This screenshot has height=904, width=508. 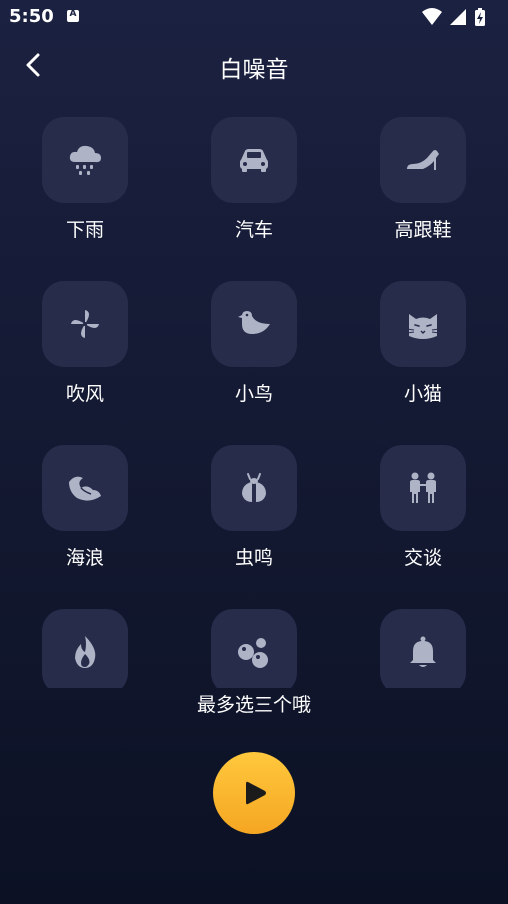 I want to click on sound-label: 交谈, so click(x=422, y=558).